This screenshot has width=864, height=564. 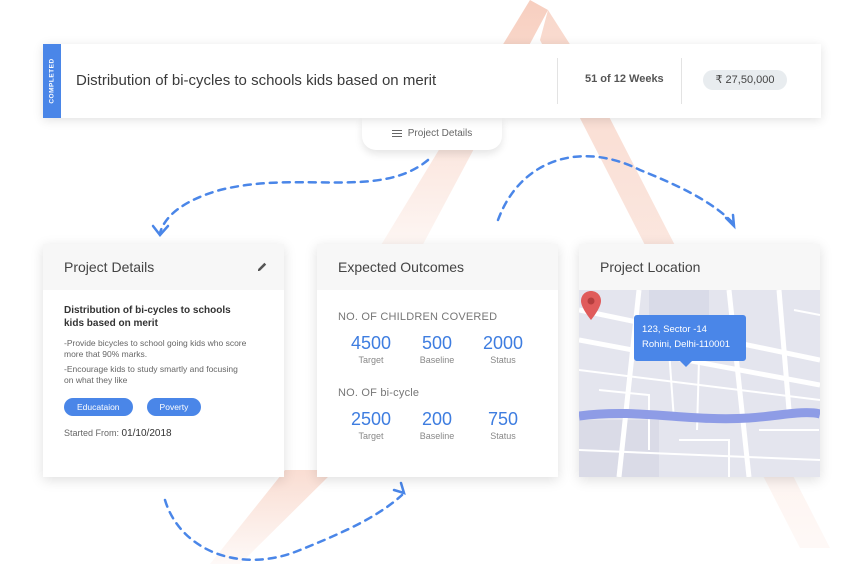 I want to click on metric-value: 500, so click(x=437, y=343).